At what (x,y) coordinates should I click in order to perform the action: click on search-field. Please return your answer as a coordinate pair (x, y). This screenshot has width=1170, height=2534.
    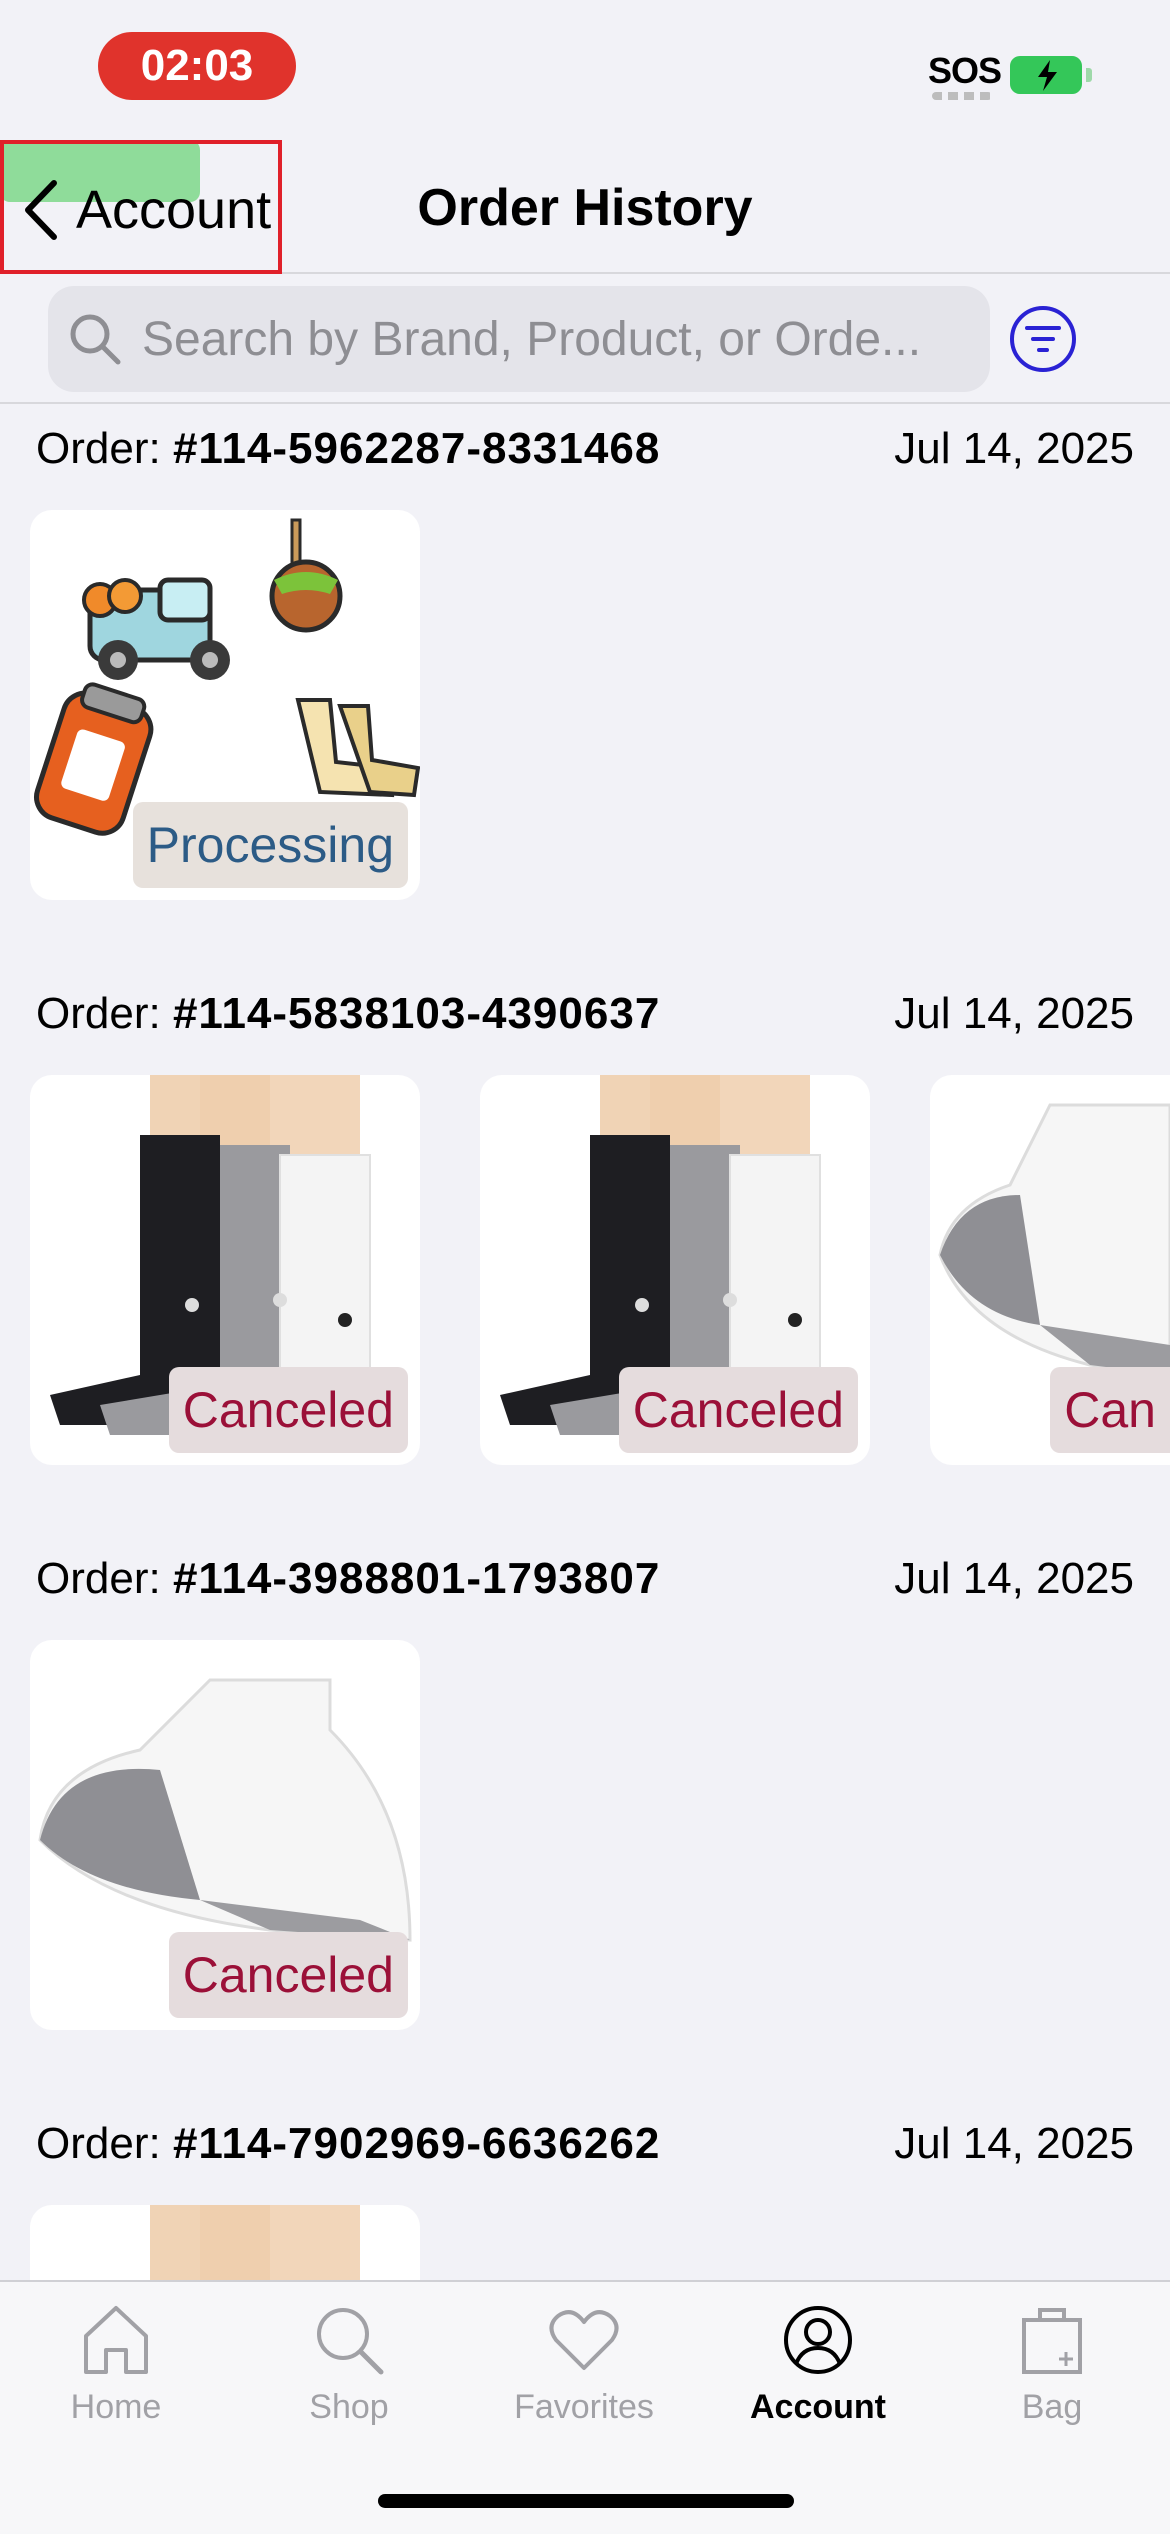
    Looking at the image, I should click on (519, 339).